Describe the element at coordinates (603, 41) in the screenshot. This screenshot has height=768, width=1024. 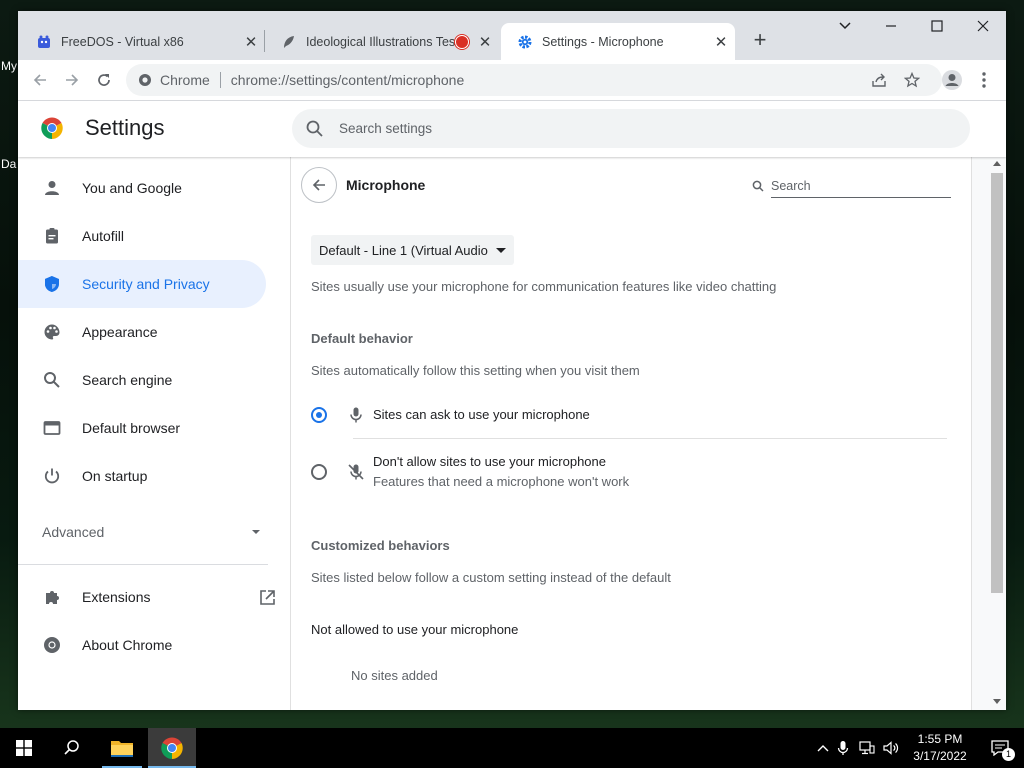
I see `tab-title: Settings - Microphone` at that location.